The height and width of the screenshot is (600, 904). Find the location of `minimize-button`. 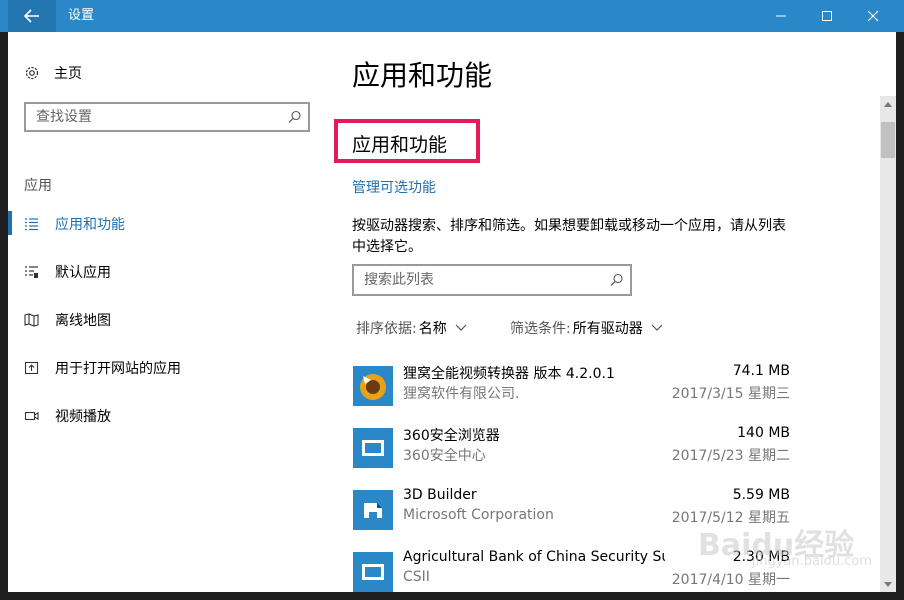

minimize-button is located at coordinates (781, 16).